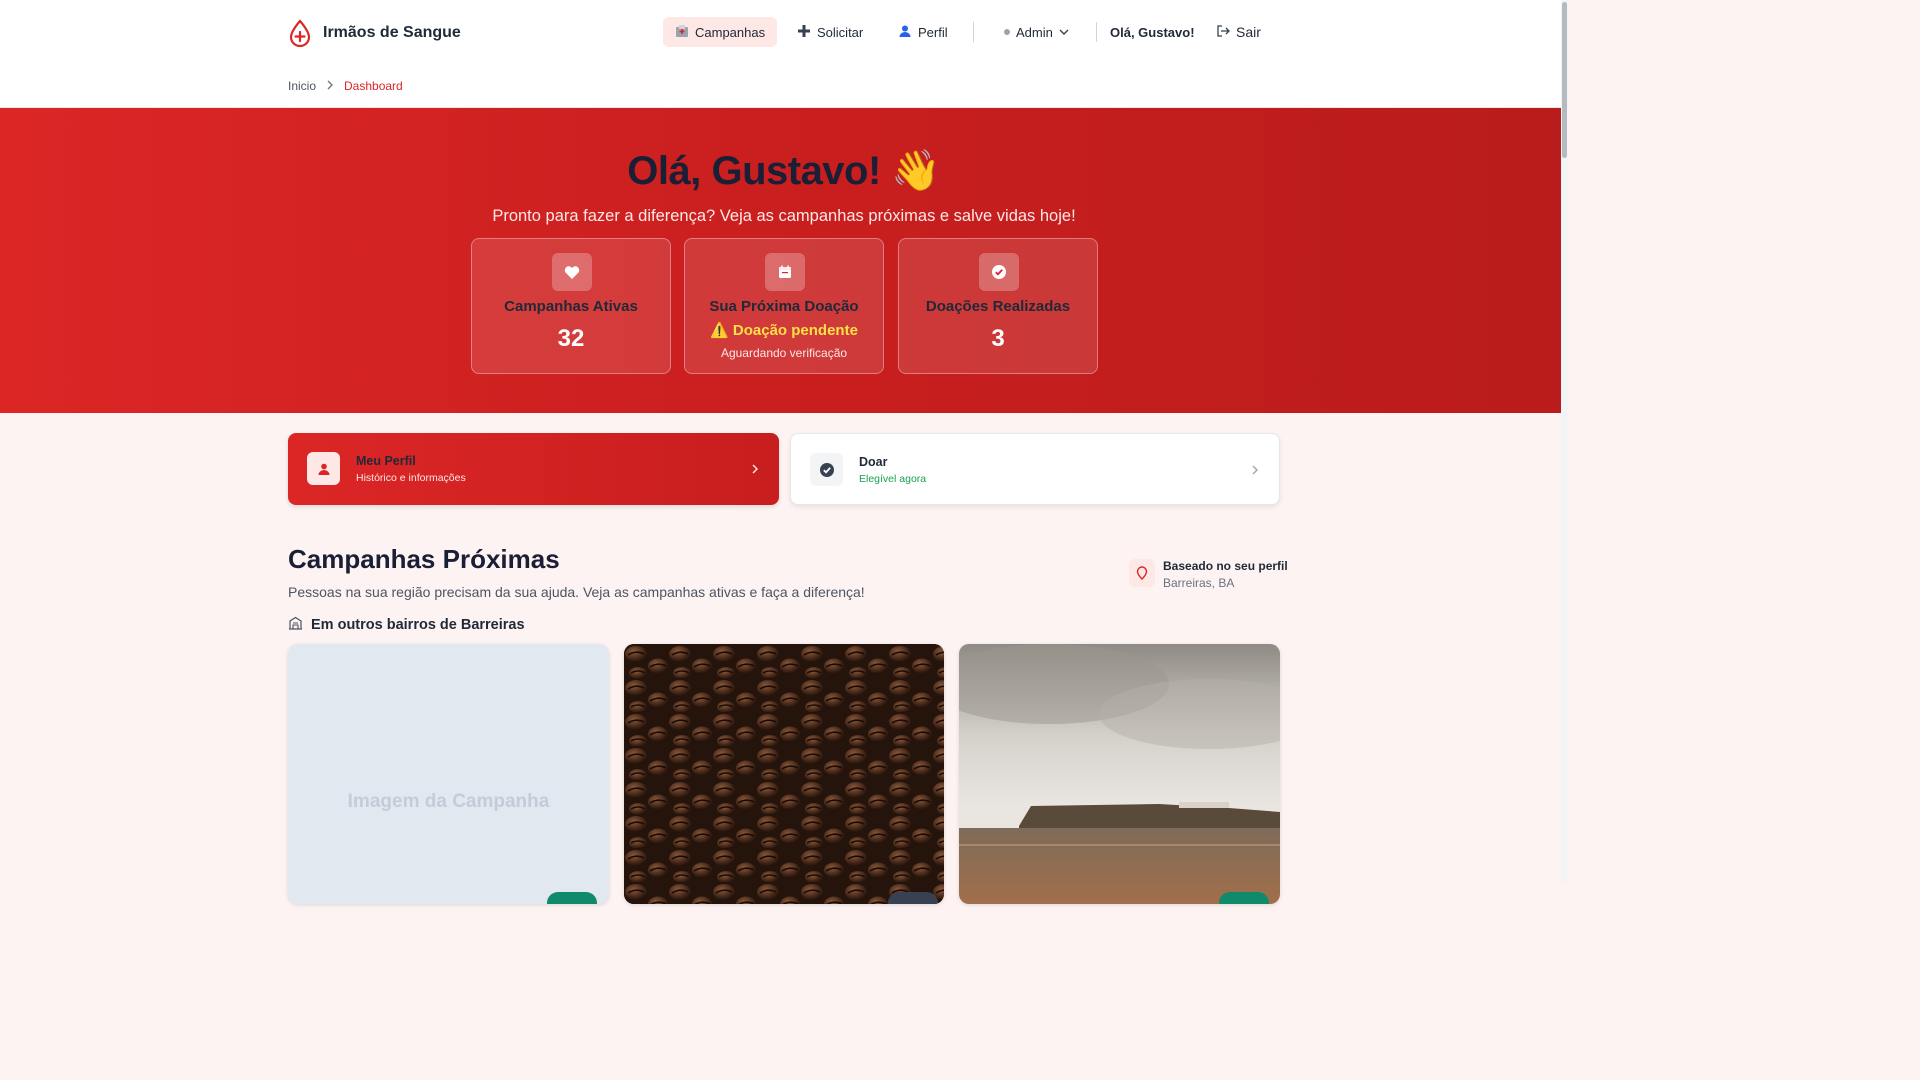 This screenshot has width=1920, height=1080. I want to click on greeting-label: Olá, Gustavo!, so click(1152, 32).